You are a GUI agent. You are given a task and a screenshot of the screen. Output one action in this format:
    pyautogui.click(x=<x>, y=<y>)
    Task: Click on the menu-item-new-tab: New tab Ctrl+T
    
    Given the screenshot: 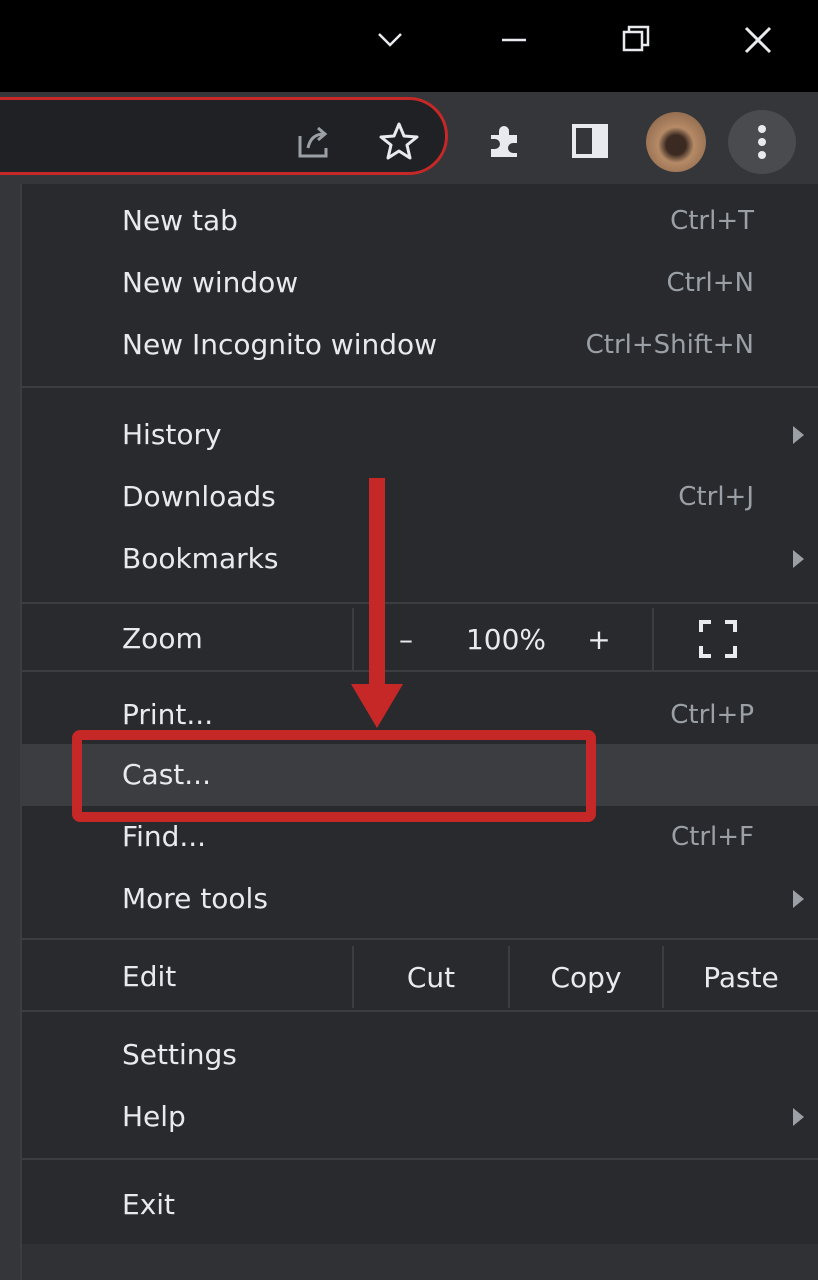 What is the action you would take?
    pyautogui.click(x=420, y=221)
    